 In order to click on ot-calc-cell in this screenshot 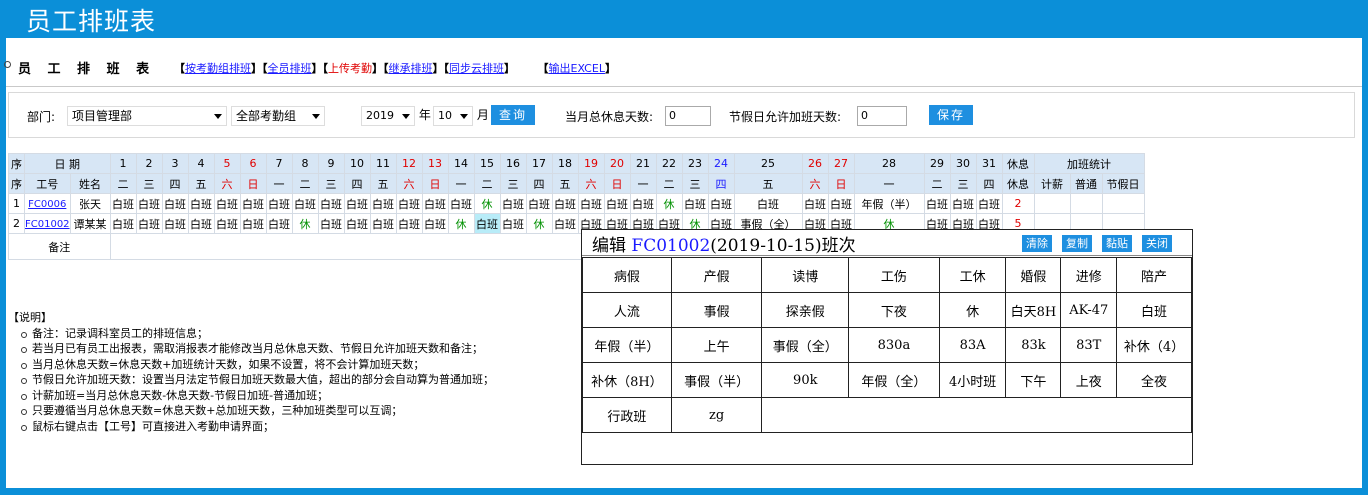, I will do `click(1052, 203)`.